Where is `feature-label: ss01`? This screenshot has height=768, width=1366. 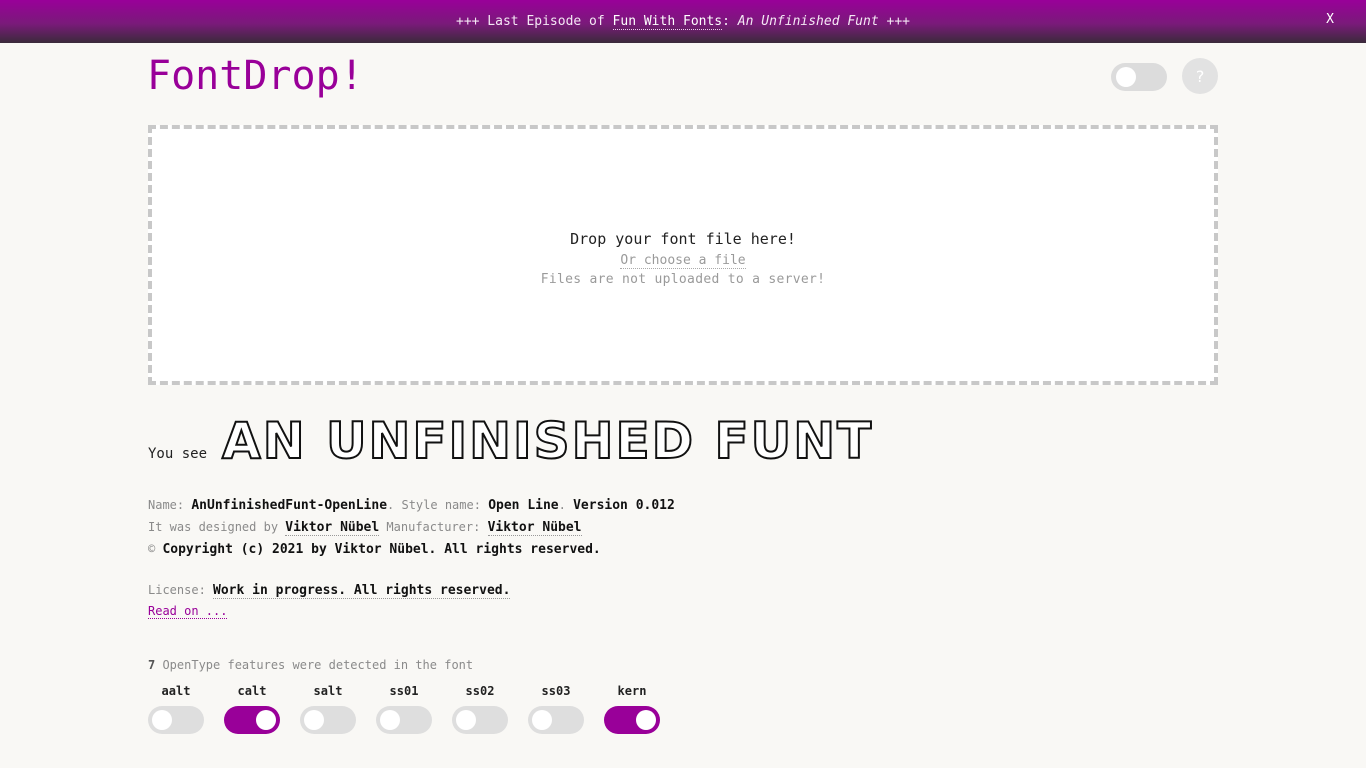
feature-label: ss01 is located at coordinates (404, 691).